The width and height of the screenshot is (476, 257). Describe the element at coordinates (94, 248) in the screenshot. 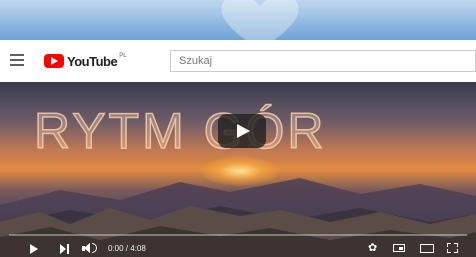

I see `volume-wave` at that location.